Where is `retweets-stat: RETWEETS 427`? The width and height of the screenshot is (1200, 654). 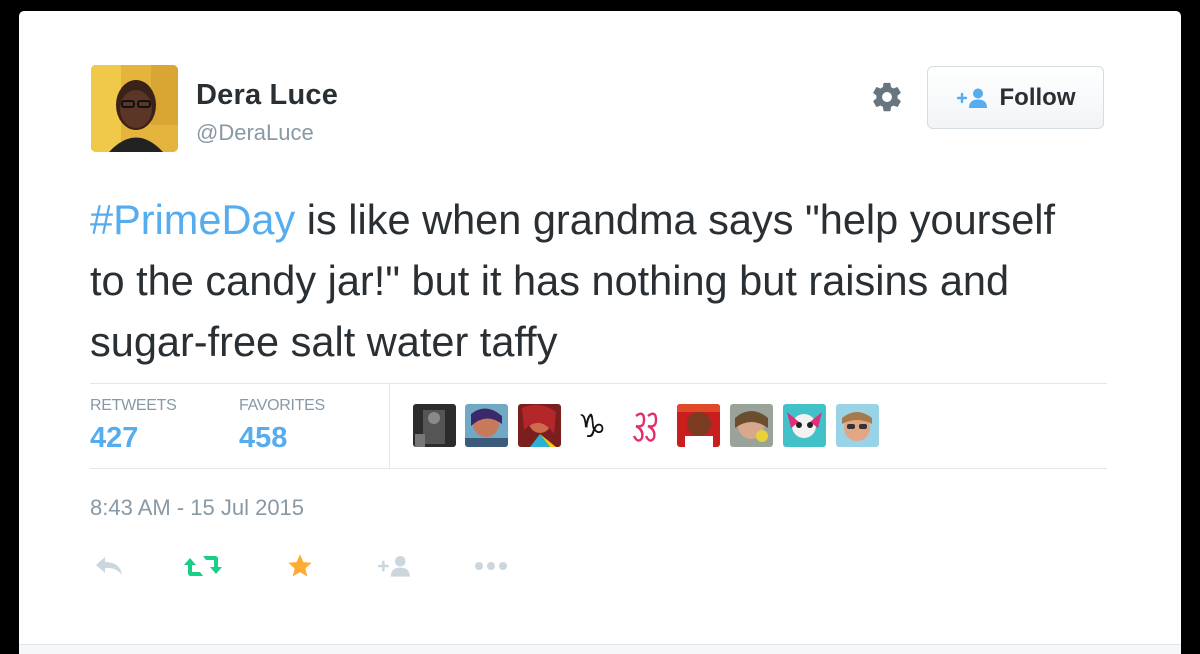 retweets-stat: RETWEETS 427 is located at coordinates (133, 426).